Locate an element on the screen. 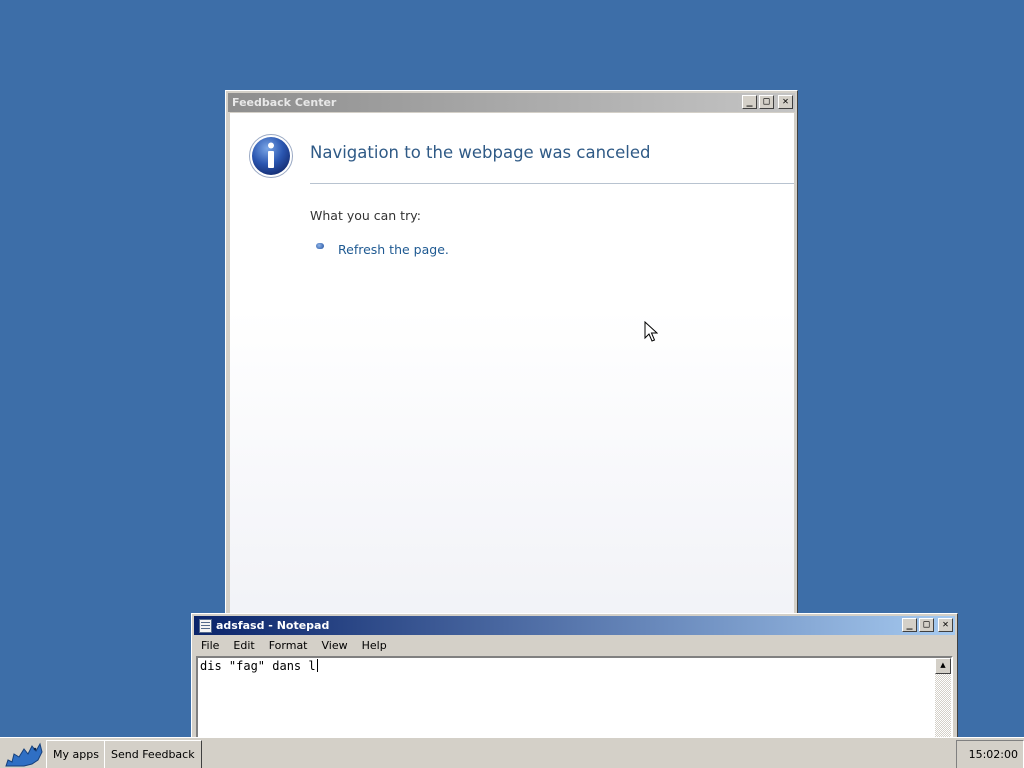 The width and height of the screenshot is (1024, 768). info-icon is located at coordinates (271, 156).